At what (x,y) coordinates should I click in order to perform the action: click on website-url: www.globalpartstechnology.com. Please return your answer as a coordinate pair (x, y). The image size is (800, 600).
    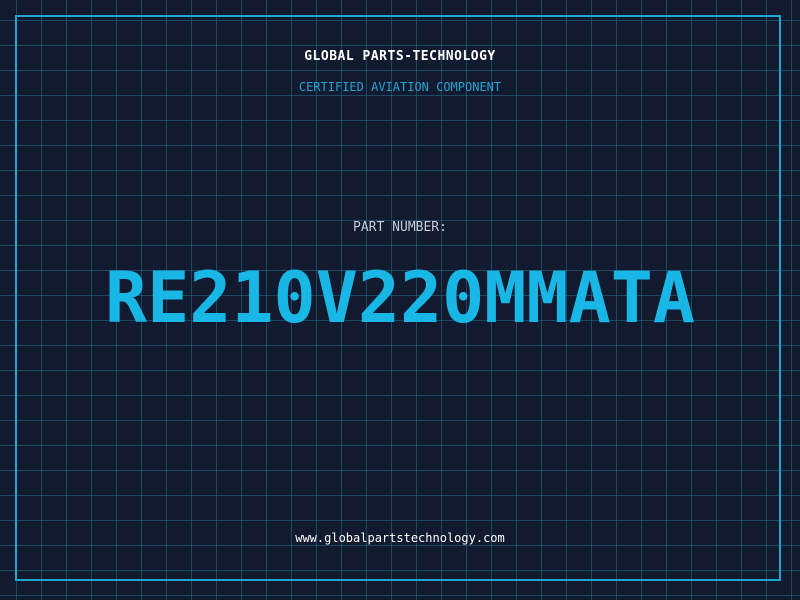
    Looking at the image, I should click on (400, 538).